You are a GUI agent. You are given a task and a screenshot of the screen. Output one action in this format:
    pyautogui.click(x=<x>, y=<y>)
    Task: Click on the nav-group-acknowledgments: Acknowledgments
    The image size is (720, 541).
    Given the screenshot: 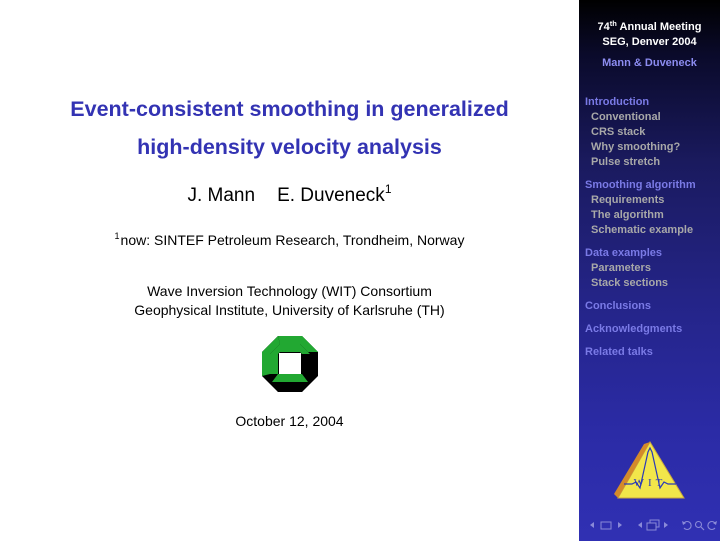 What is the action you would take?
    pyautogui.click(x=652, y=329)
    